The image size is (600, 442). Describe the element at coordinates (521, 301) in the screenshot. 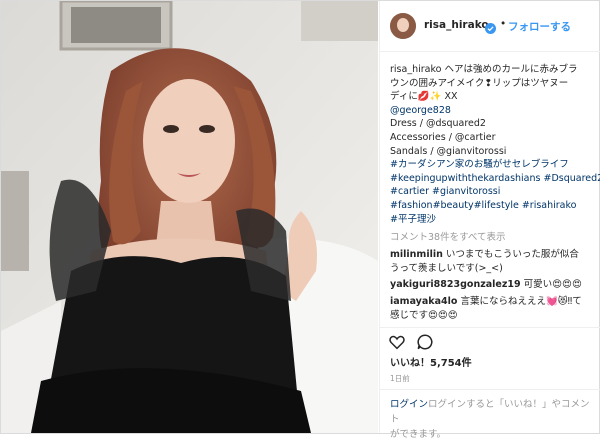

I see `comment-text: 言葉にならねえええ💓😻‼て` at that location.